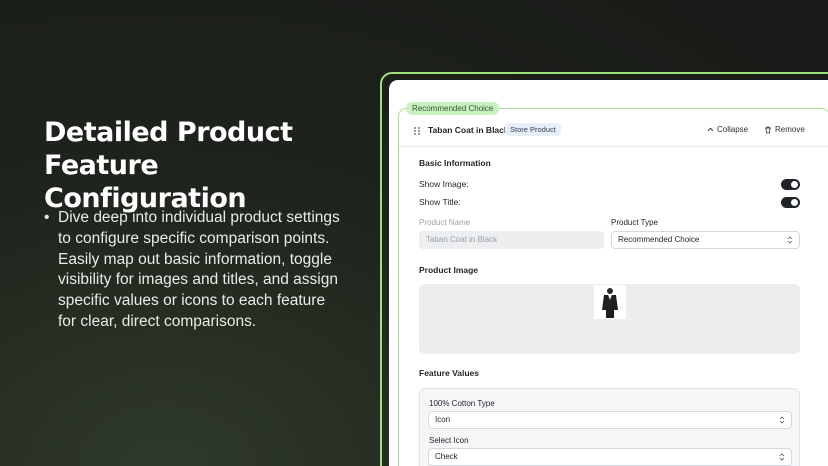 Image resolution: width=828 pixels, height=466 pixels. I want to click on collapse-label: Collapse, so click(733, 129).